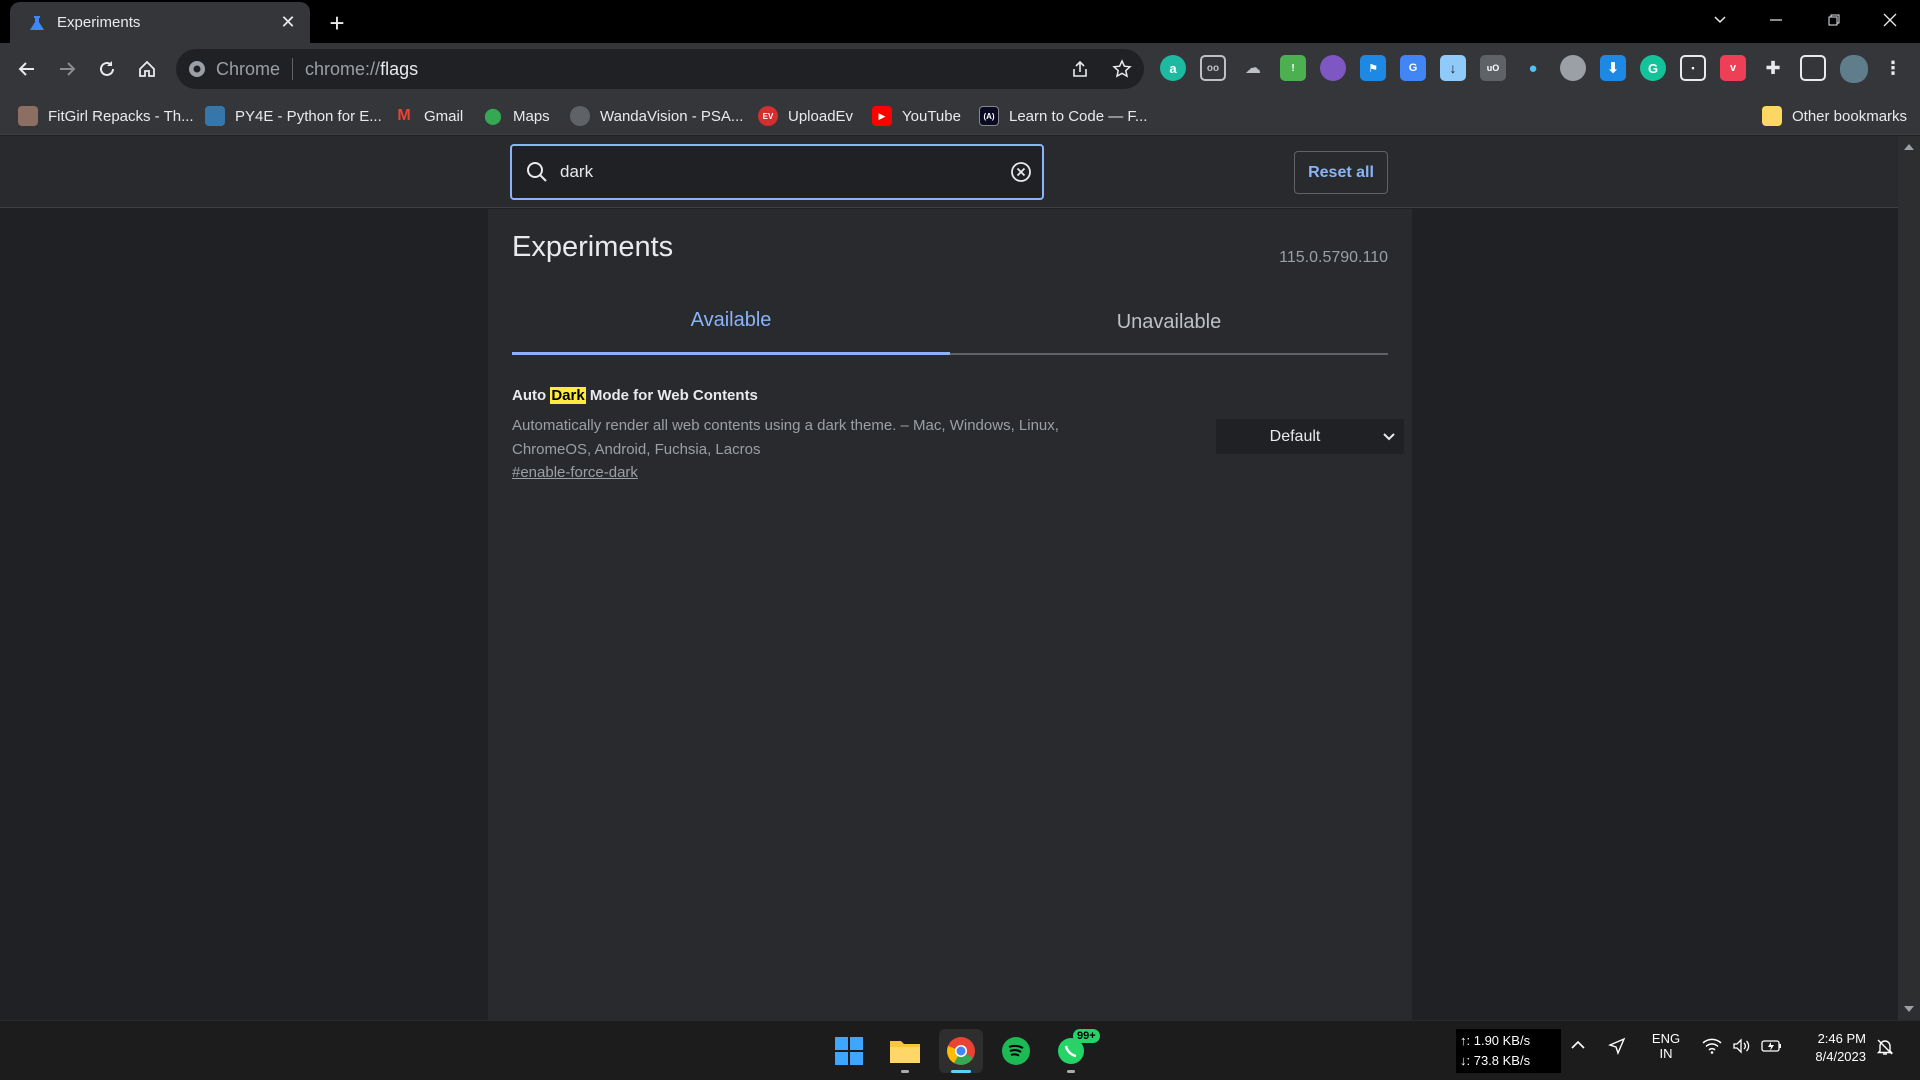 The image size is (1920, 1080). I want to click on page-title: Experiments, so click(593, 247).